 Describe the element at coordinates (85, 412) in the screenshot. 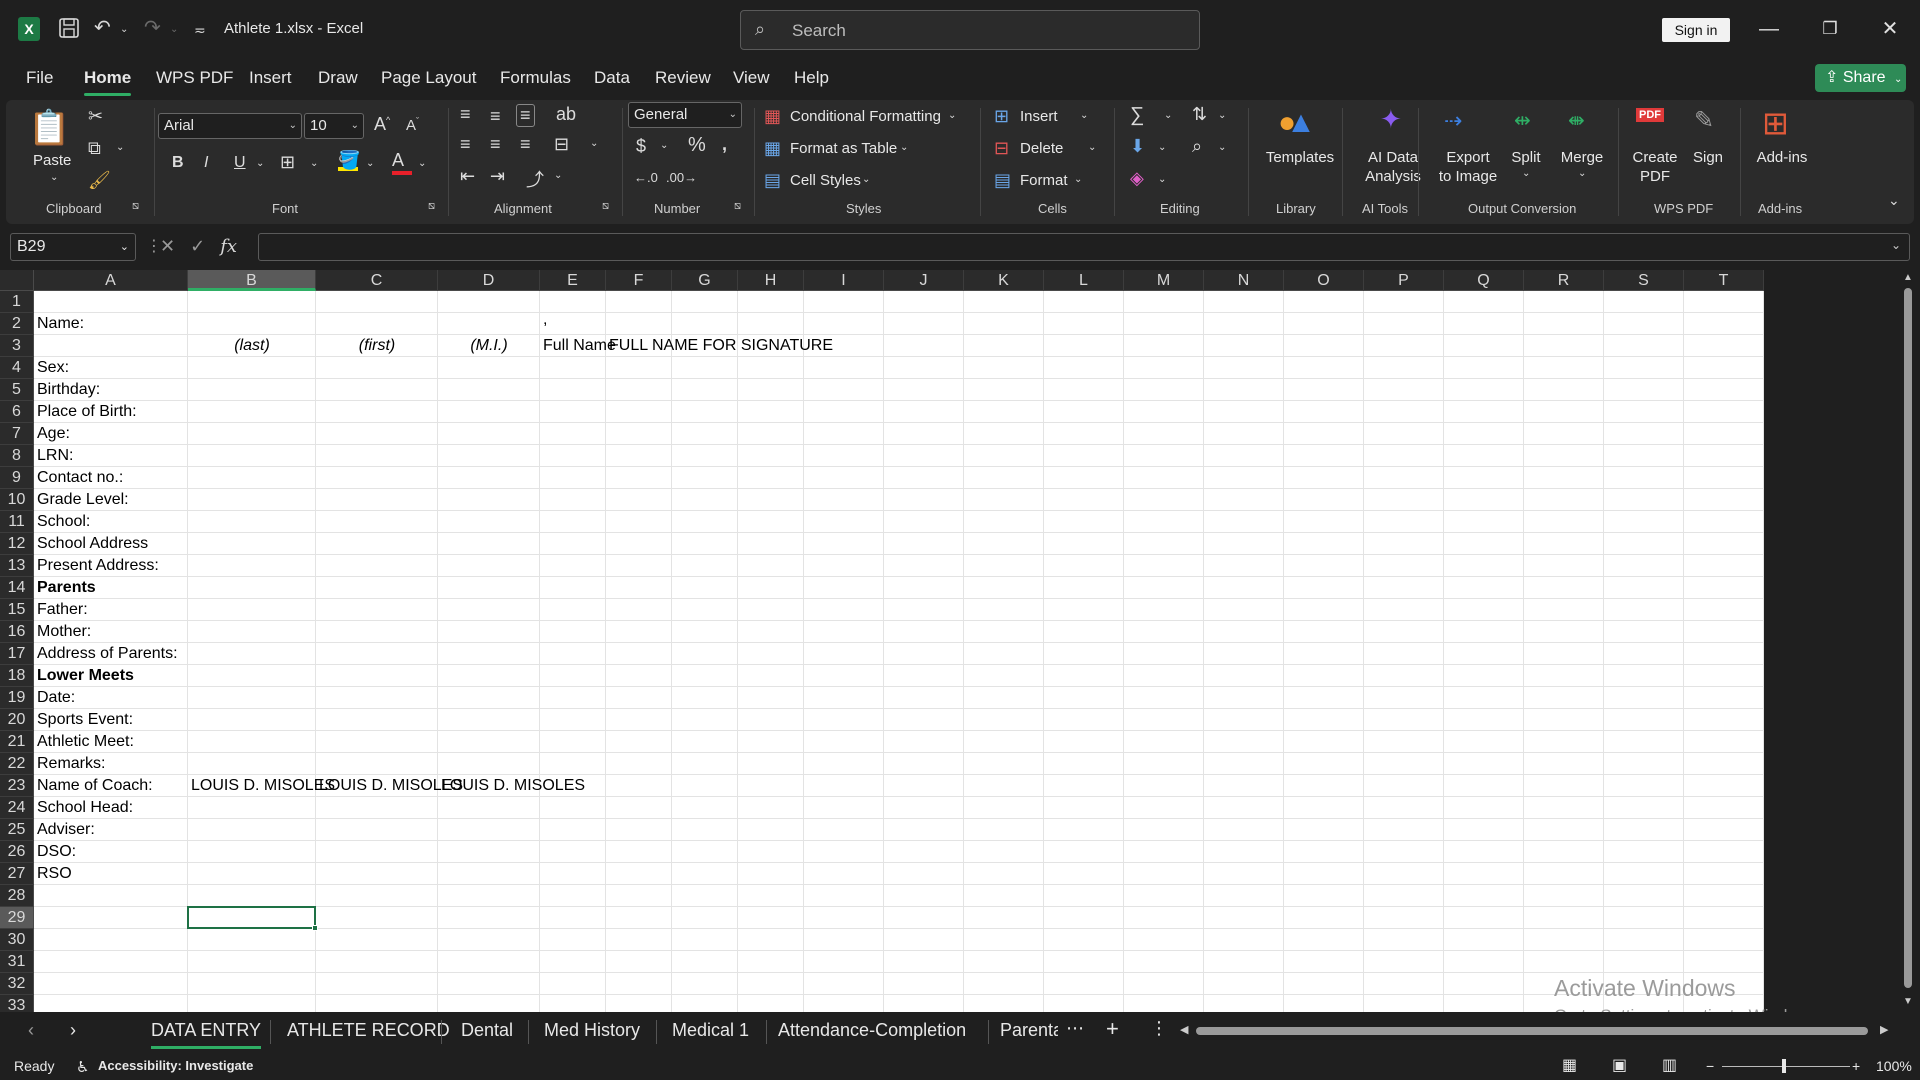

I see `cell-a6: Place of Birth:` at that location.